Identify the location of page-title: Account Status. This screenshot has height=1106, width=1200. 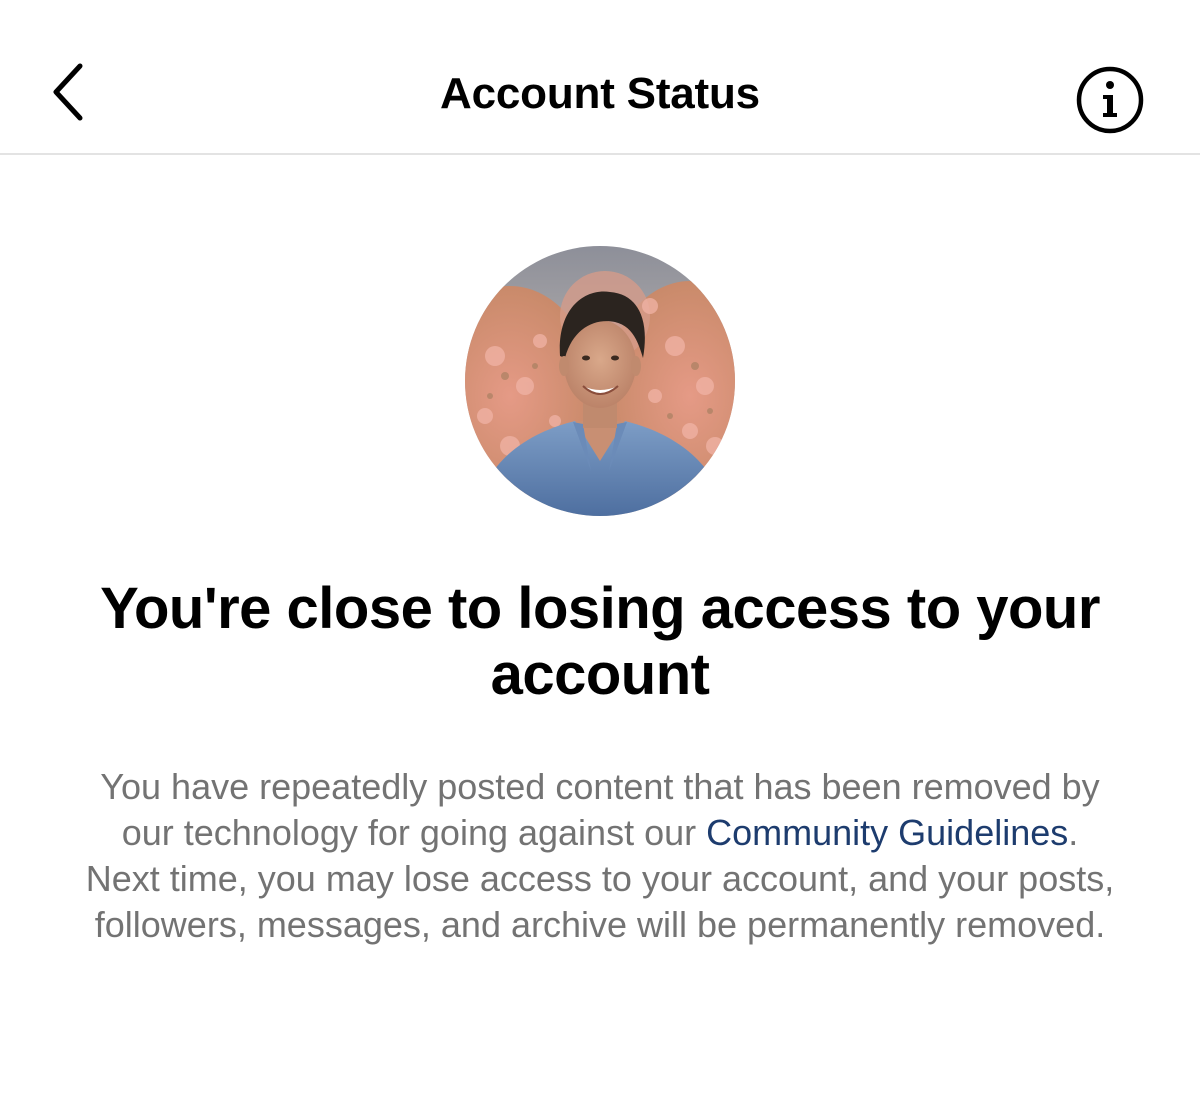
(600, 93).